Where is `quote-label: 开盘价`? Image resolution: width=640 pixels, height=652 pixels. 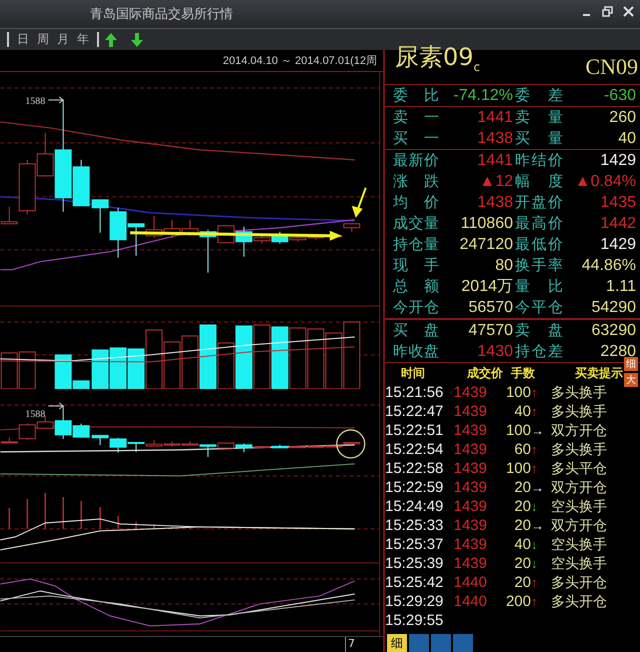
quote-label: 开盘价 is located at coordinates (539, 202).